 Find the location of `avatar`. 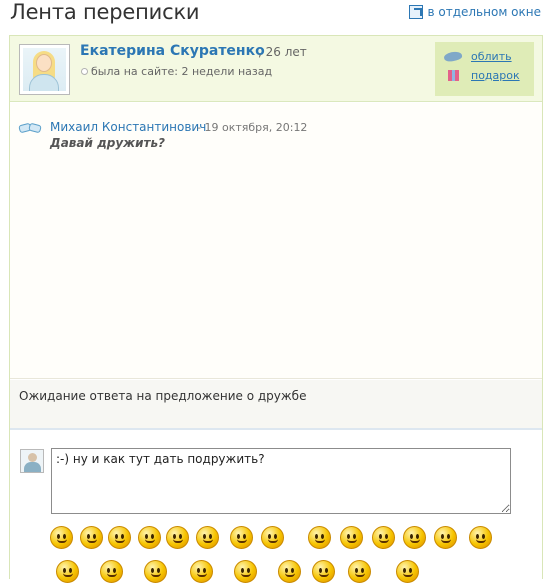

avatar is located at coordinates (44, 69).